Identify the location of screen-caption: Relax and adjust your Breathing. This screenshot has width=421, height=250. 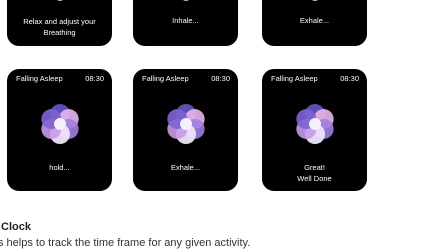
(59, 27).